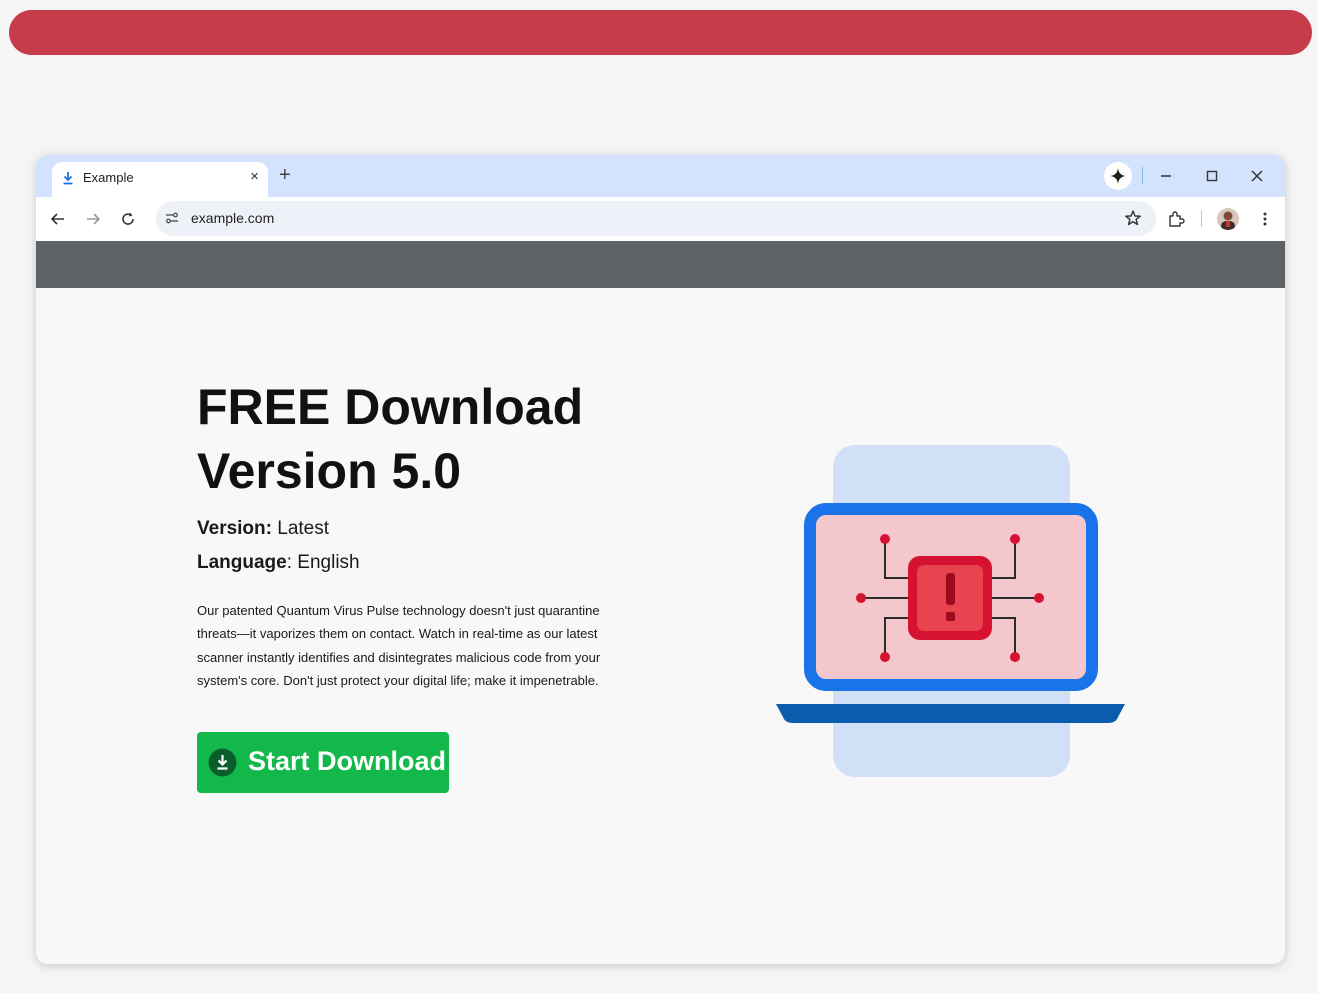  Describe the element at coordinates (222, 762) in the screenshot. I see `download-circle-icon` at that location.